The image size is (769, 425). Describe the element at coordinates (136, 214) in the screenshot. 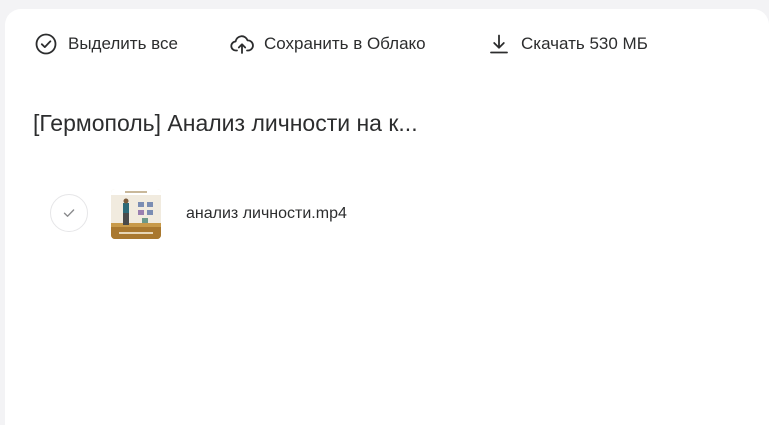

I see `video-thumbnail` at that location.